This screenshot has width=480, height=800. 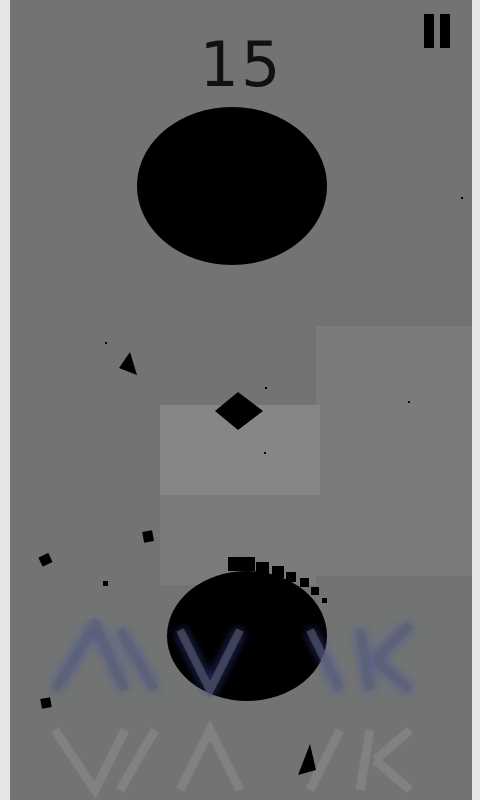 I want to click on left-border, so click(x=5, y=400).